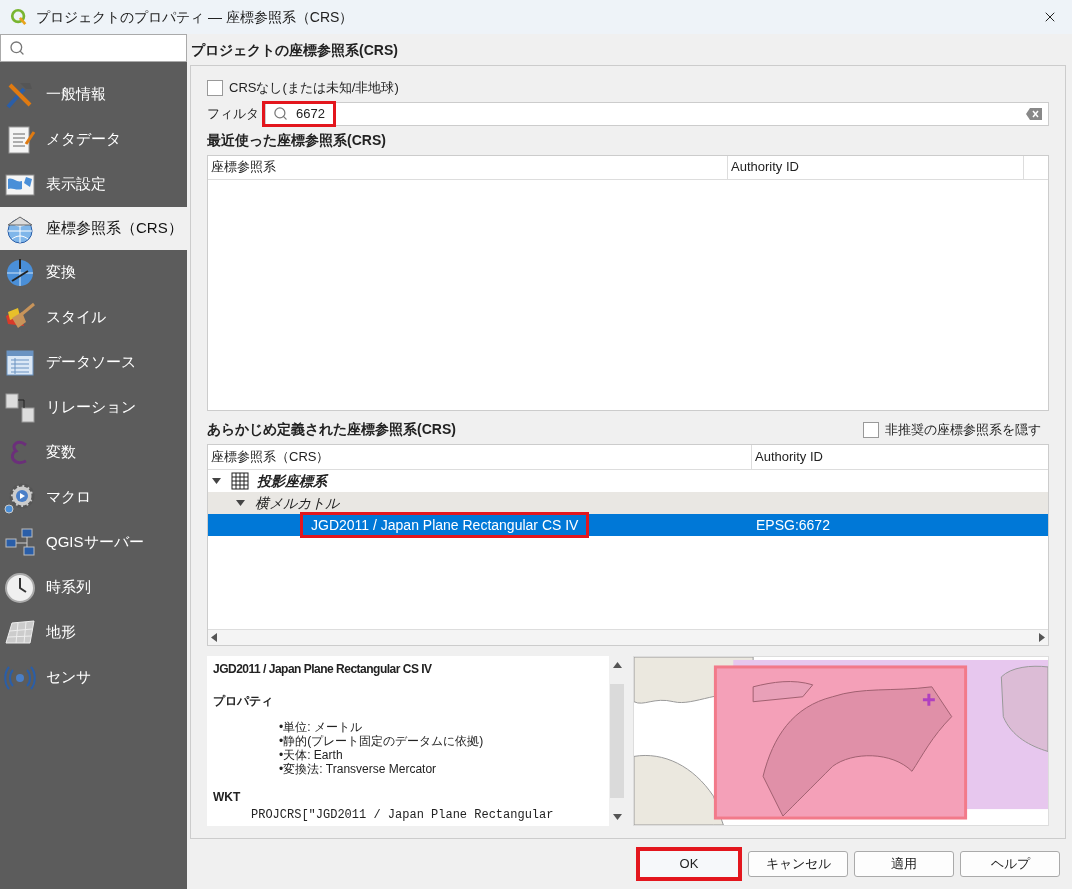  What do you see at coordinates (214, 637) in the screenshot?
I see `scroll-left-icon` at bounding box center [214, 637].